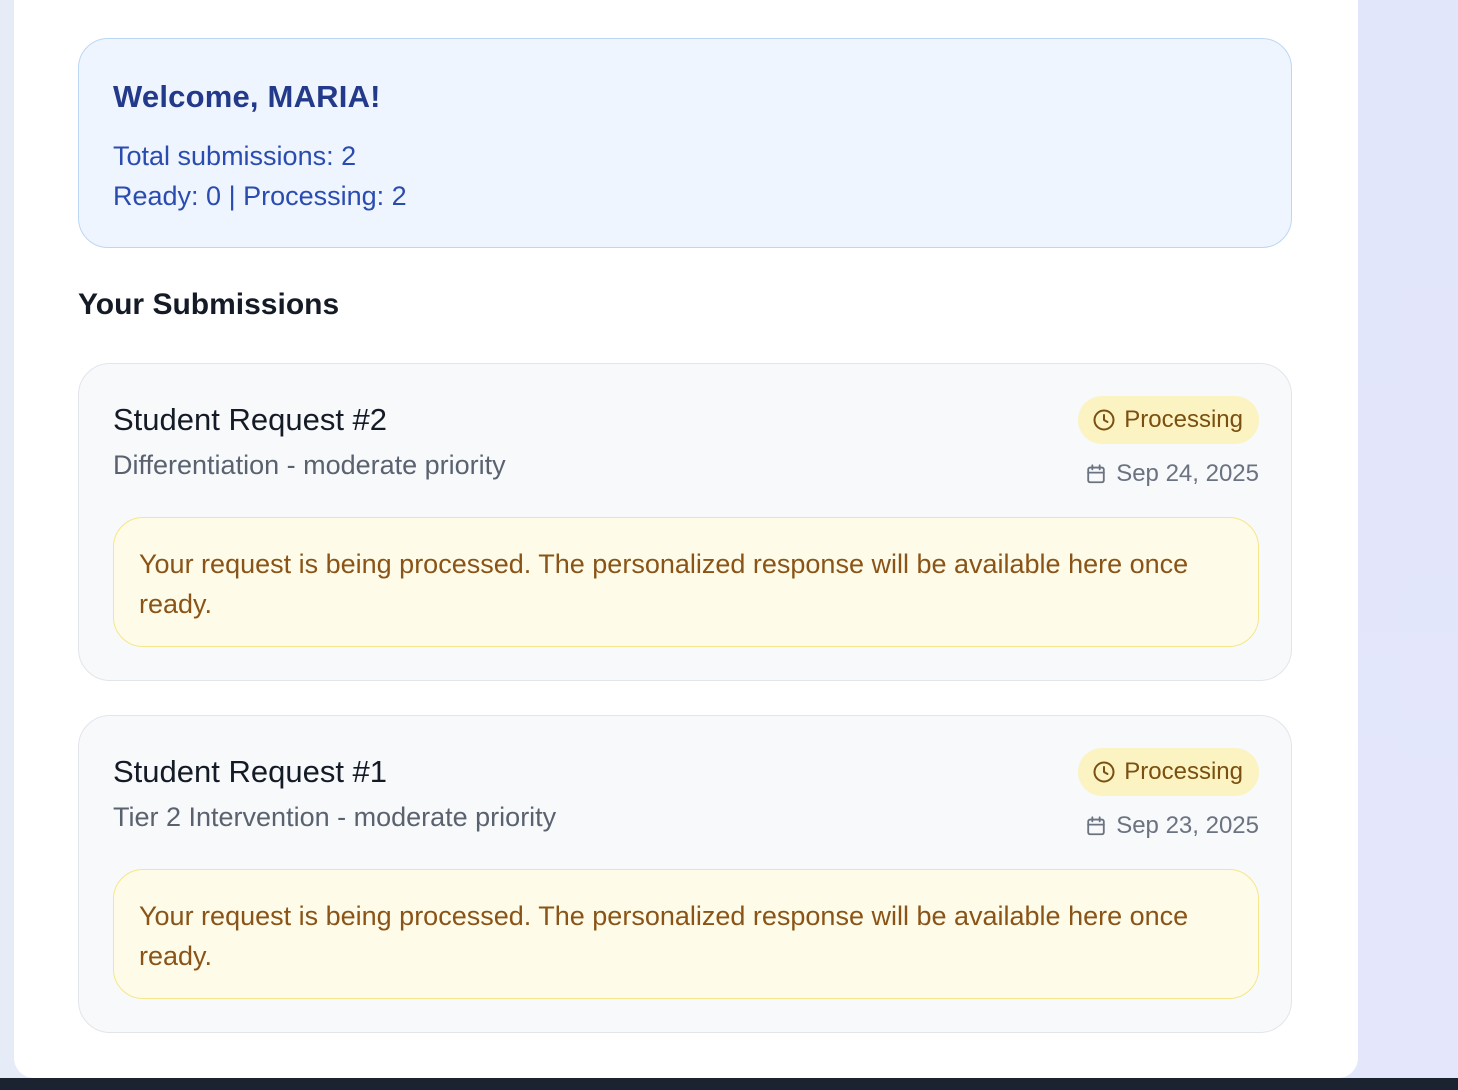 The width and height of the screenshot is (1458, 1090). Describe the element at coordinates (1187, 825) in the screenshot. I see `submission-date-text: Sep 23, 2025` at that location.